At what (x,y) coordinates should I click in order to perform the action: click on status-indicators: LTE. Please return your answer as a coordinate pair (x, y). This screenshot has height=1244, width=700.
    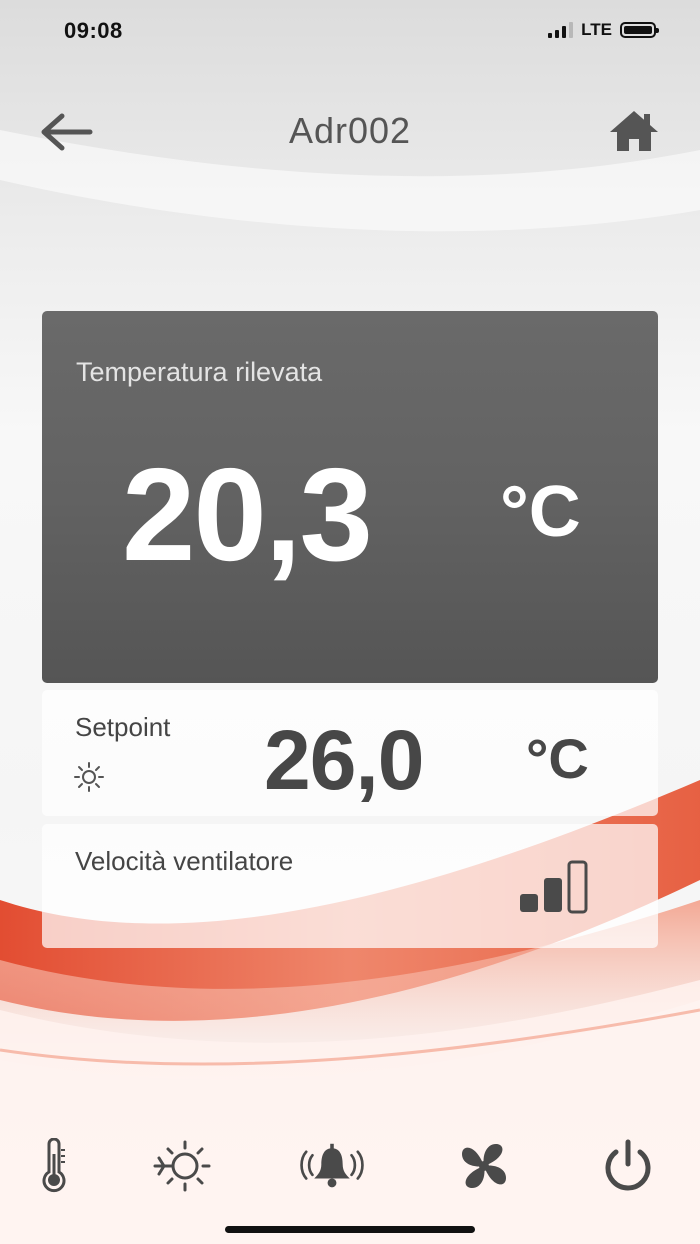
    Looking at the image, I should click on (603, 30).